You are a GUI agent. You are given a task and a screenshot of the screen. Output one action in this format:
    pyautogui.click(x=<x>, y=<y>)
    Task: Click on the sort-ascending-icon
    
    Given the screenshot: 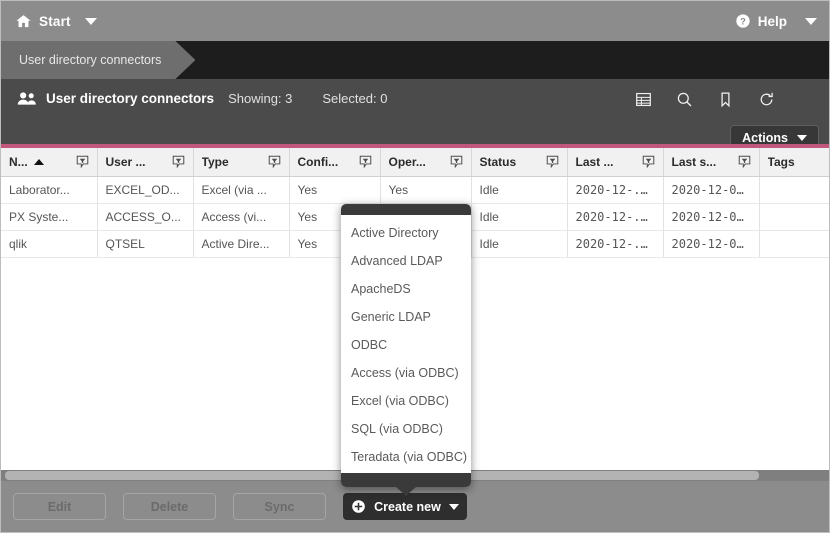 What is the action you would take?
    pyautogui.click(x=38, y=161)
    